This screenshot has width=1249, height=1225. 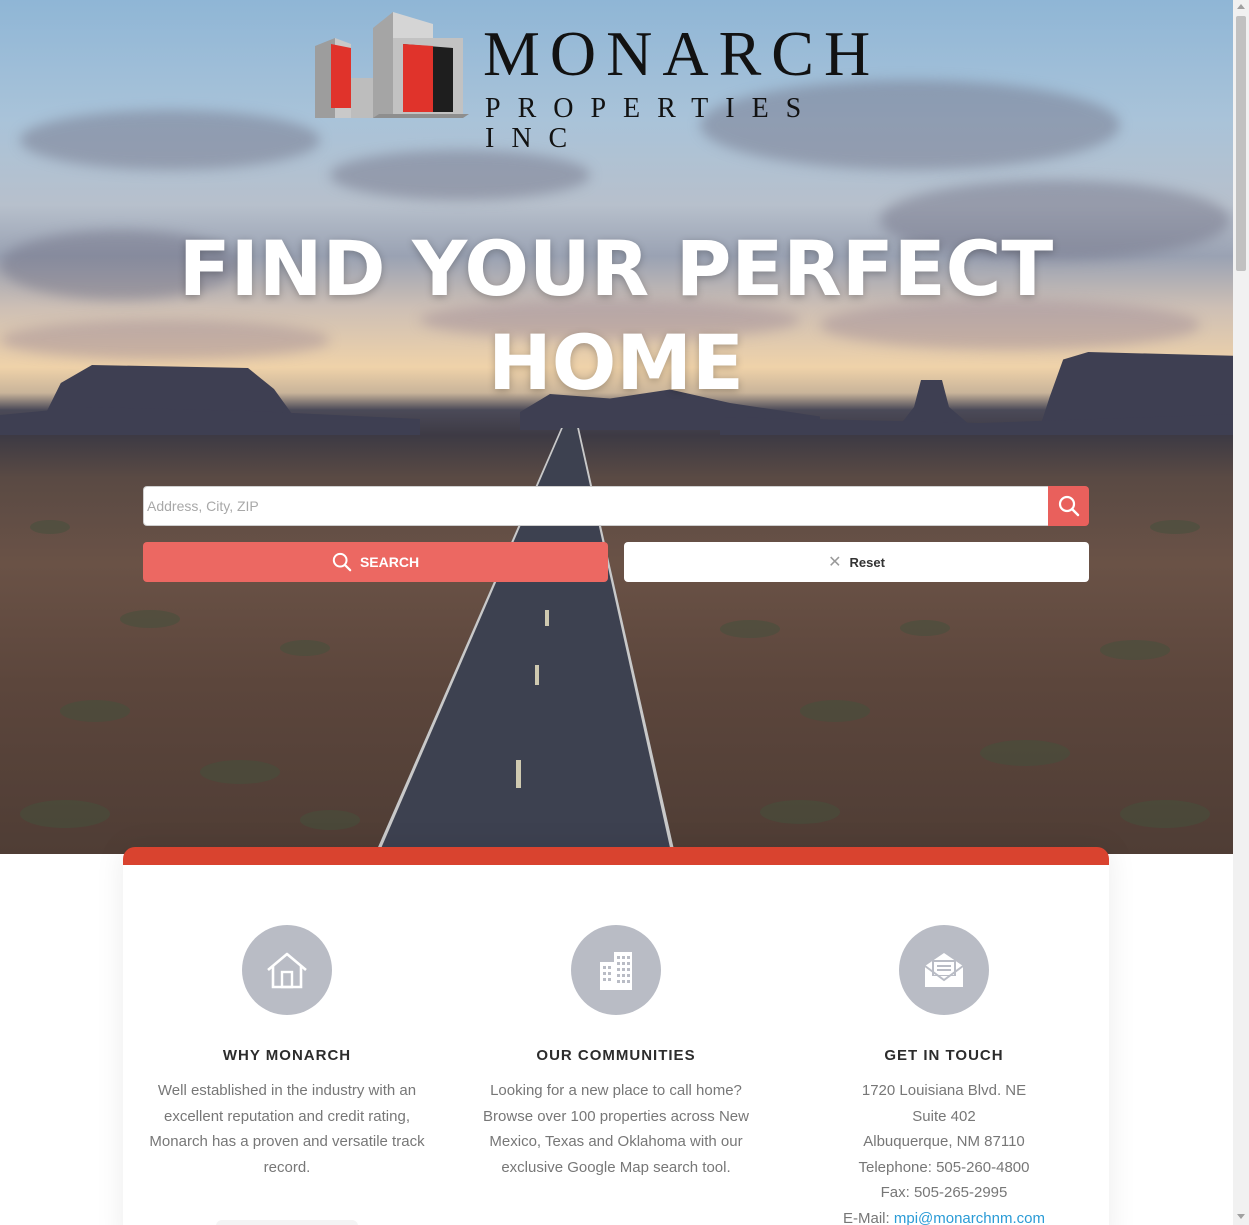 I want to click on search-button-label: SEARCH, so click(x=389, y=562).